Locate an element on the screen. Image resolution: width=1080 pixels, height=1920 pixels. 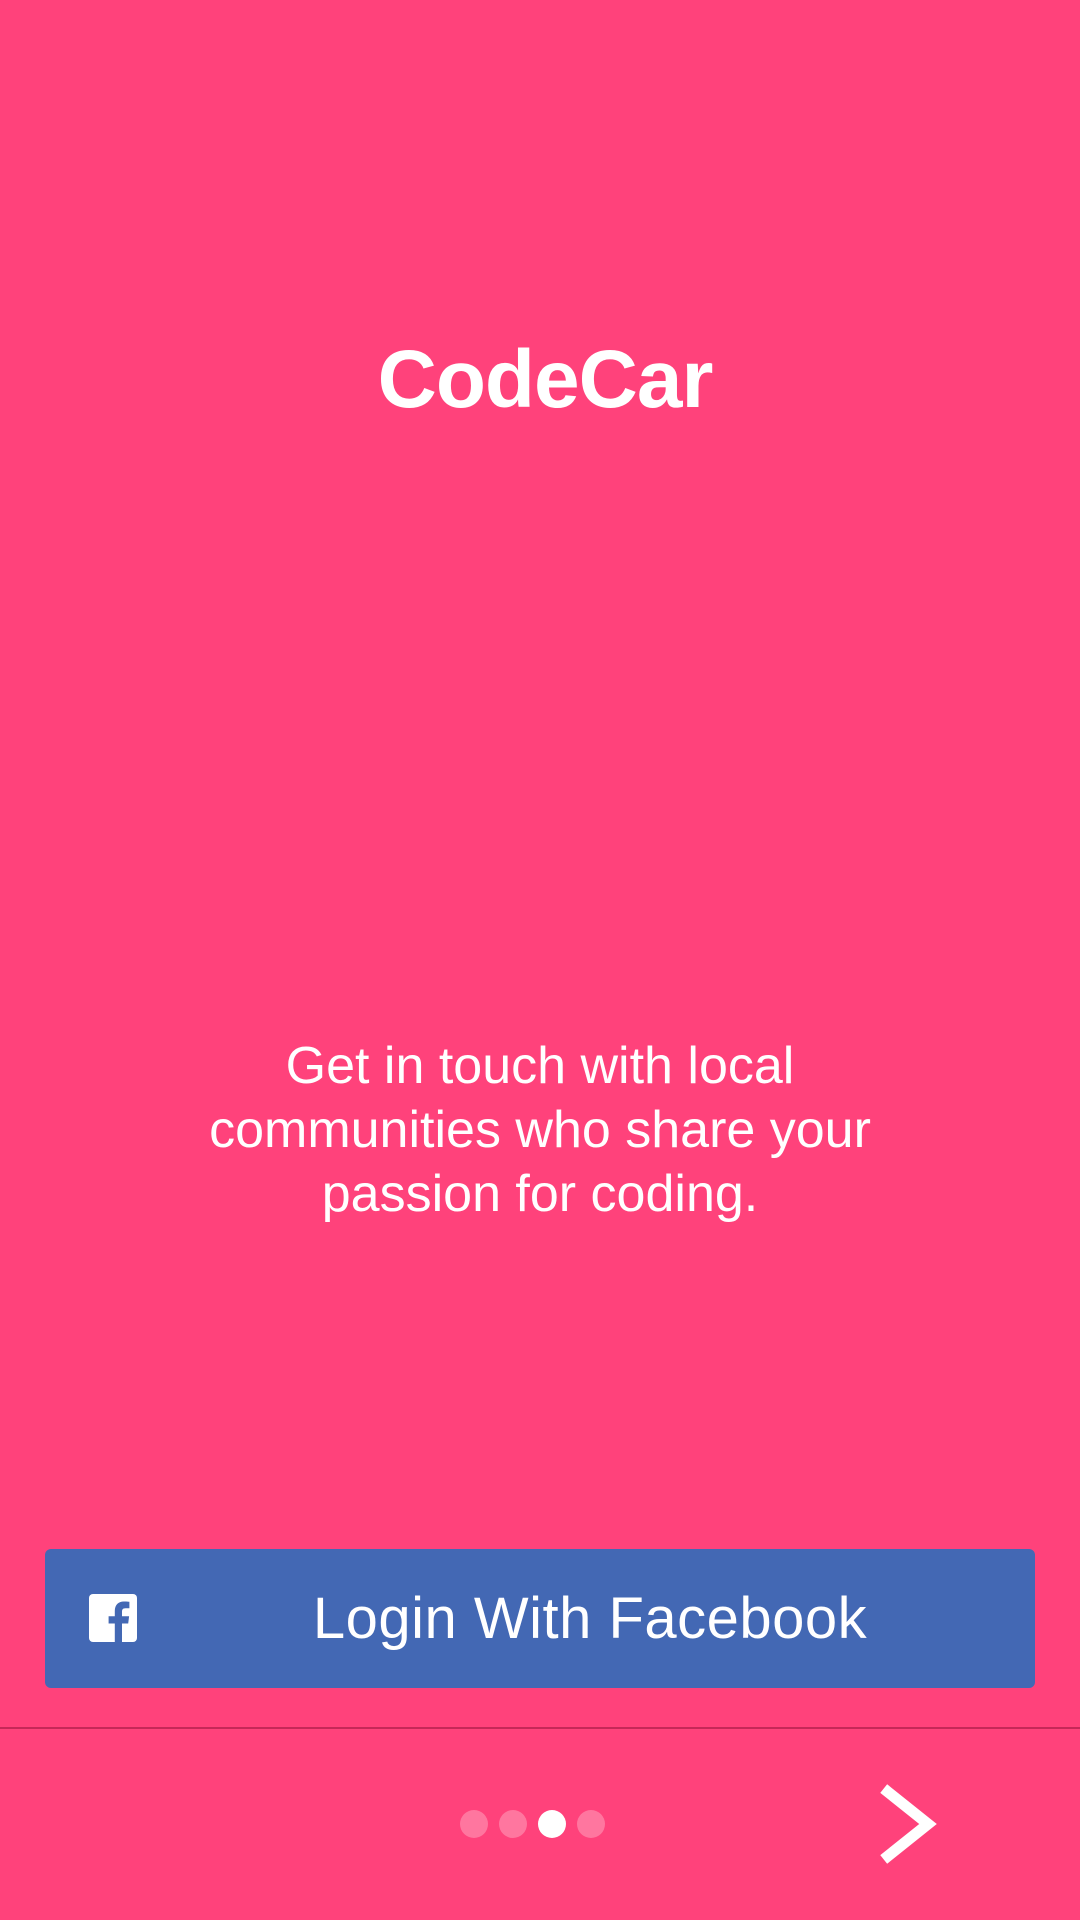
app-title: CodeCar is located at coordinates (545, 379).